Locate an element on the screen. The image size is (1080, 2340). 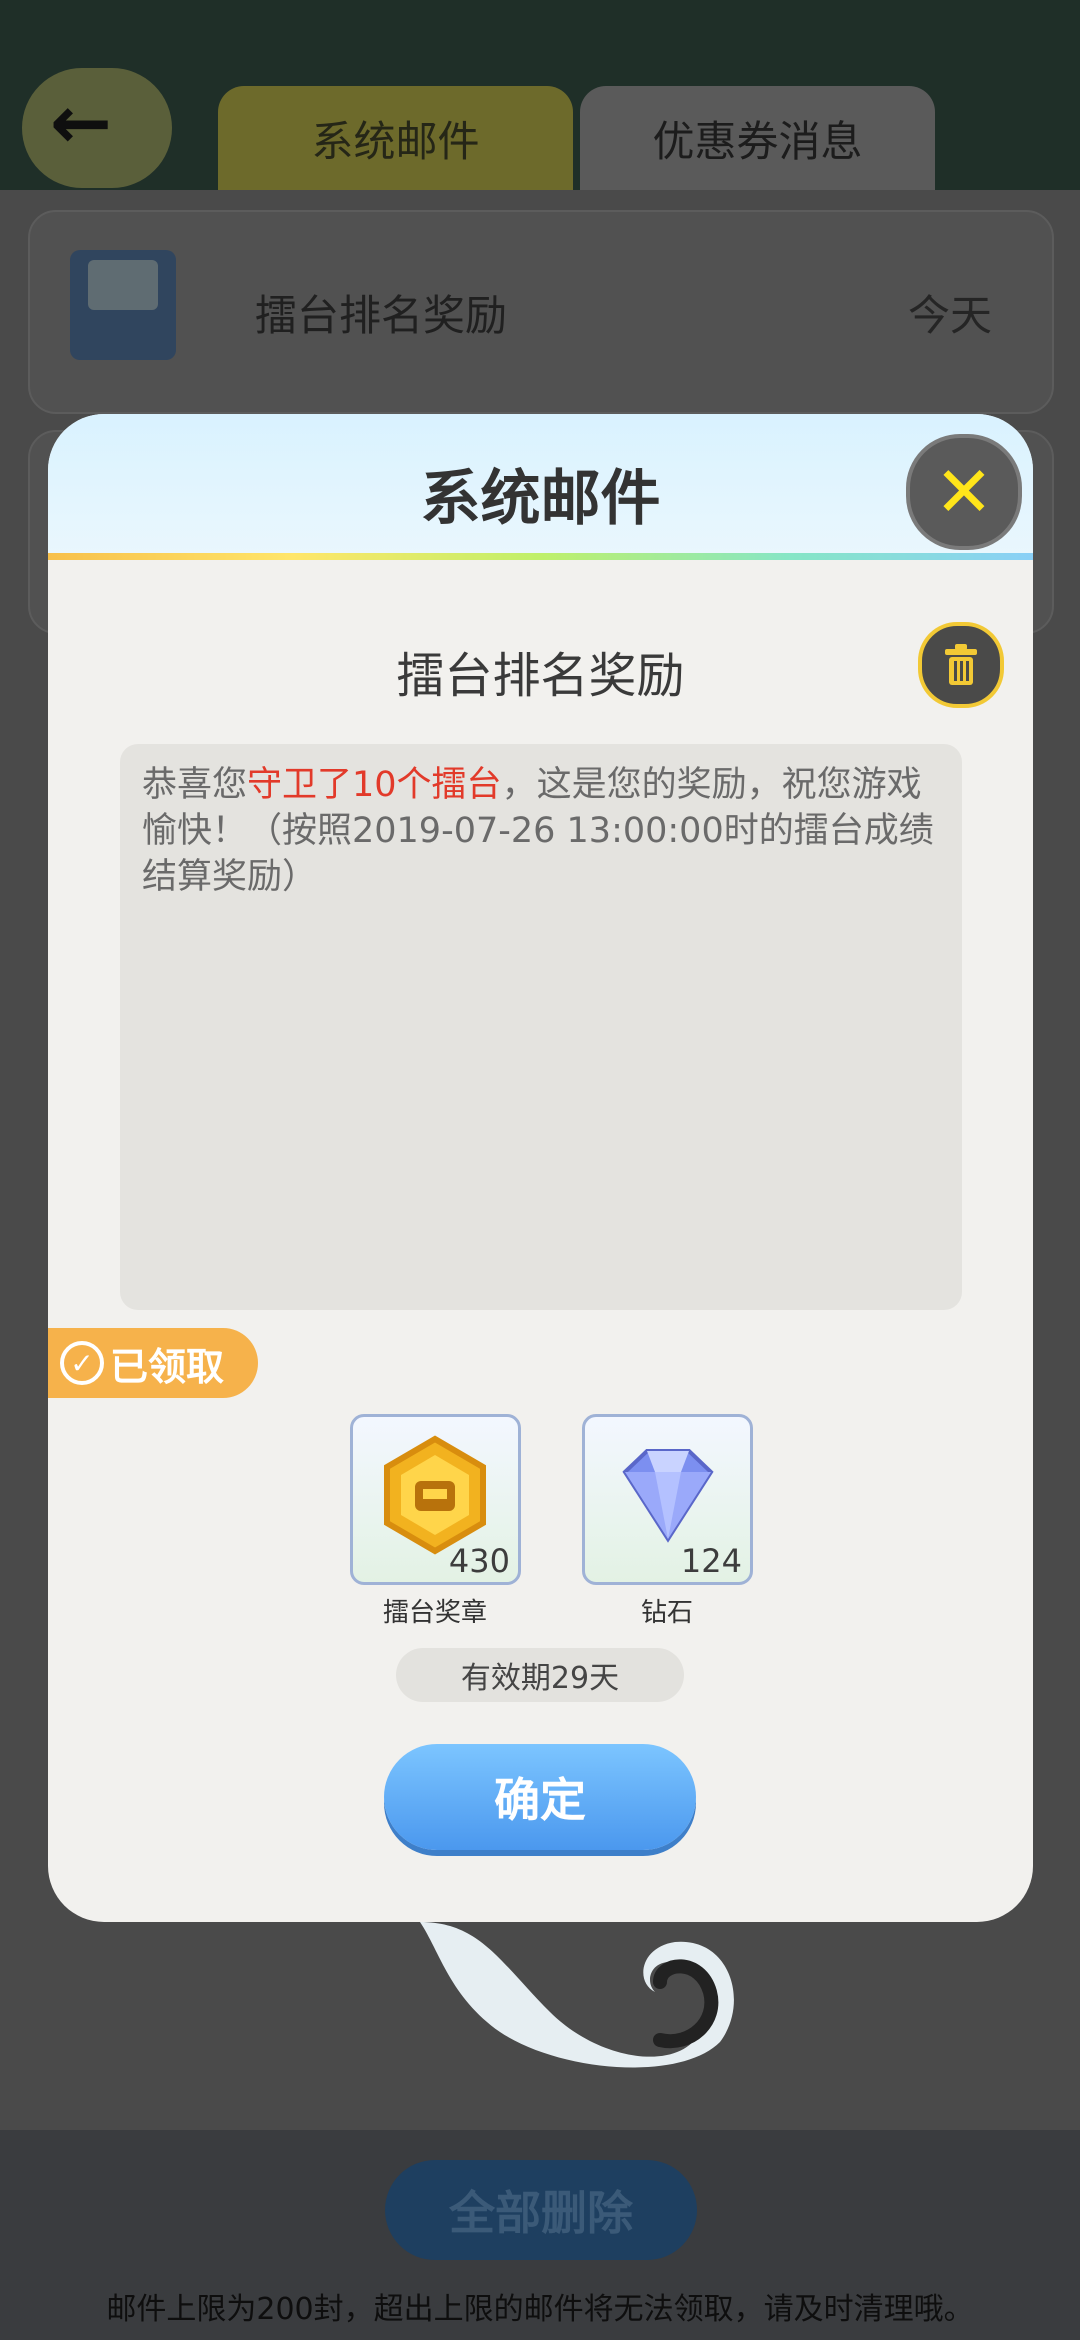
reward-count: 124 is located at coordinates (711, 1561).